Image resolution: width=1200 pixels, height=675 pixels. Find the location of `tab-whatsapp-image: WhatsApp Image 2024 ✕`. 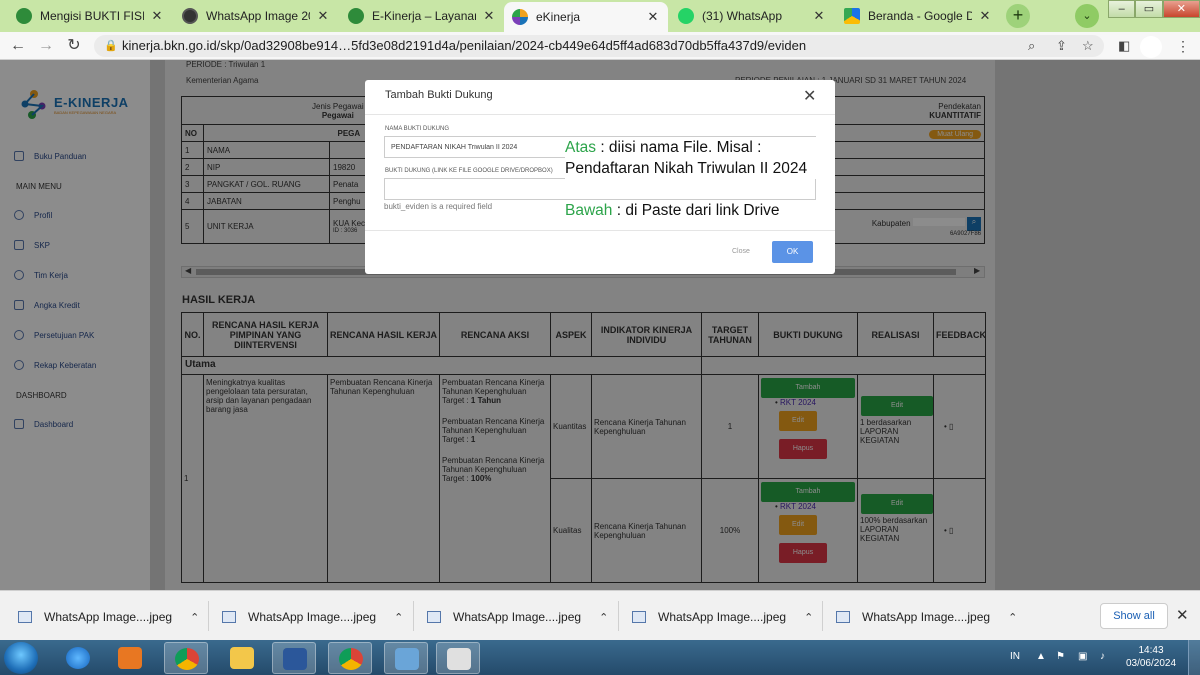

tab-whatsapp-image: WhatsApp Image 2024 ✕ is located at coordinates (256, 16).